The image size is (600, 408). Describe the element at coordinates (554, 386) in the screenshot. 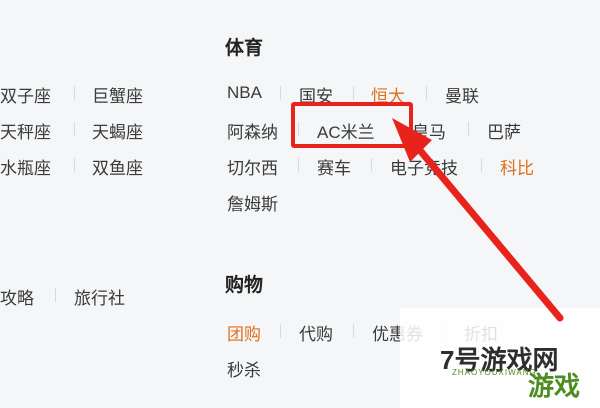

I see `watermark-badge: 游戏` at that location.